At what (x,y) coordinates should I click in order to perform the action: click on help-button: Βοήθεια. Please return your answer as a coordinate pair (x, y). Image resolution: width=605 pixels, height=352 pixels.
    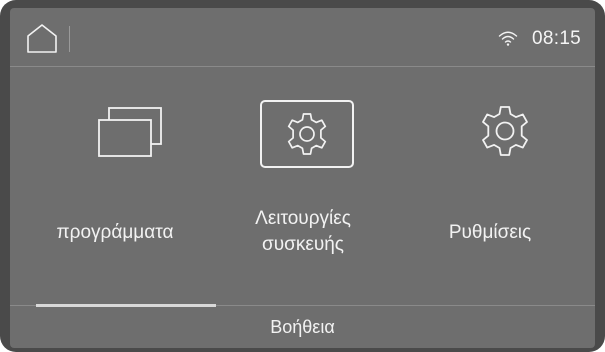
    Looking at the image, I should click on (302, 327).